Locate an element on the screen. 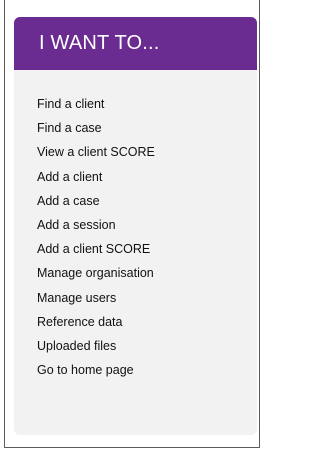 The width and height of the screenshot is (320, 451). link-add-a-session: Add a session is located at coordinates (96, 225).